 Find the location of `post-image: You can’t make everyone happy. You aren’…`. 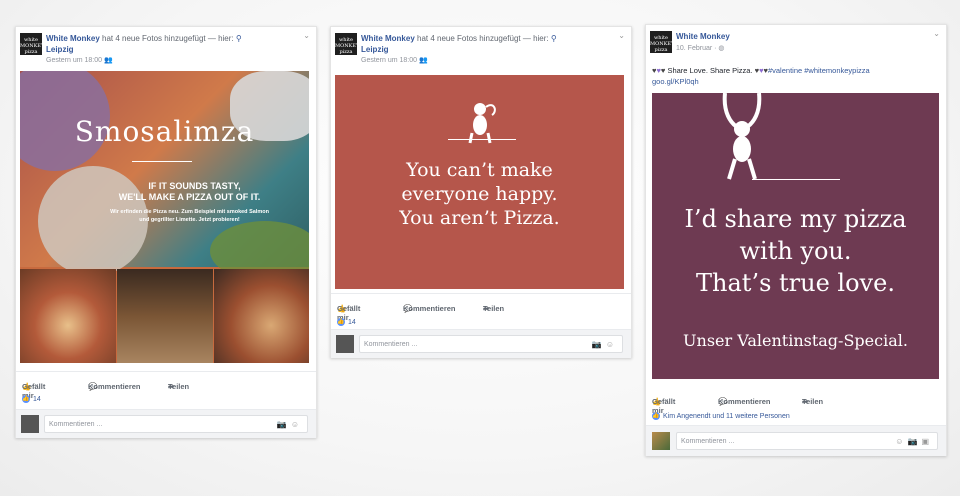

post-image: You can’t make everyone happy. You aren’… is located at coordinates (479, 182).